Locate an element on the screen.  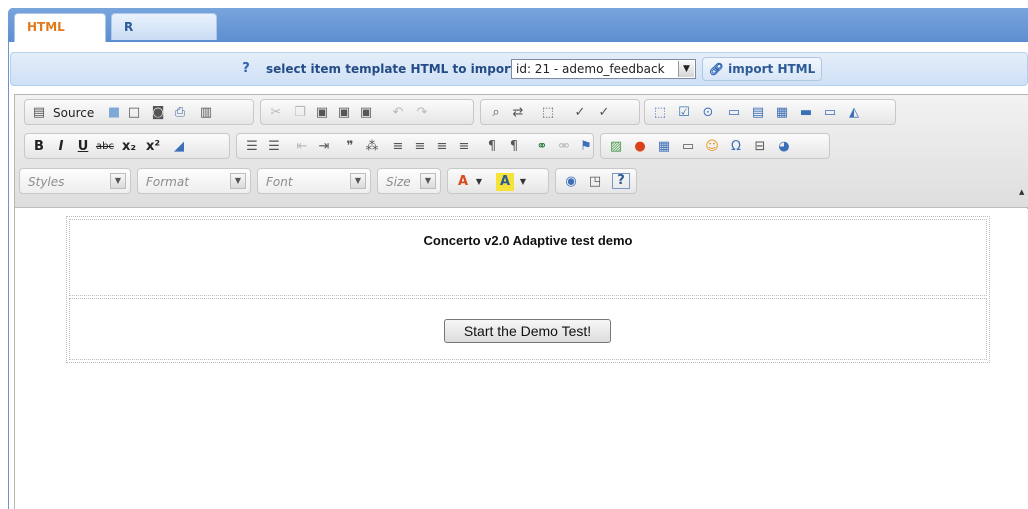
source-button-label: Source is located at coordinates (73, 113).